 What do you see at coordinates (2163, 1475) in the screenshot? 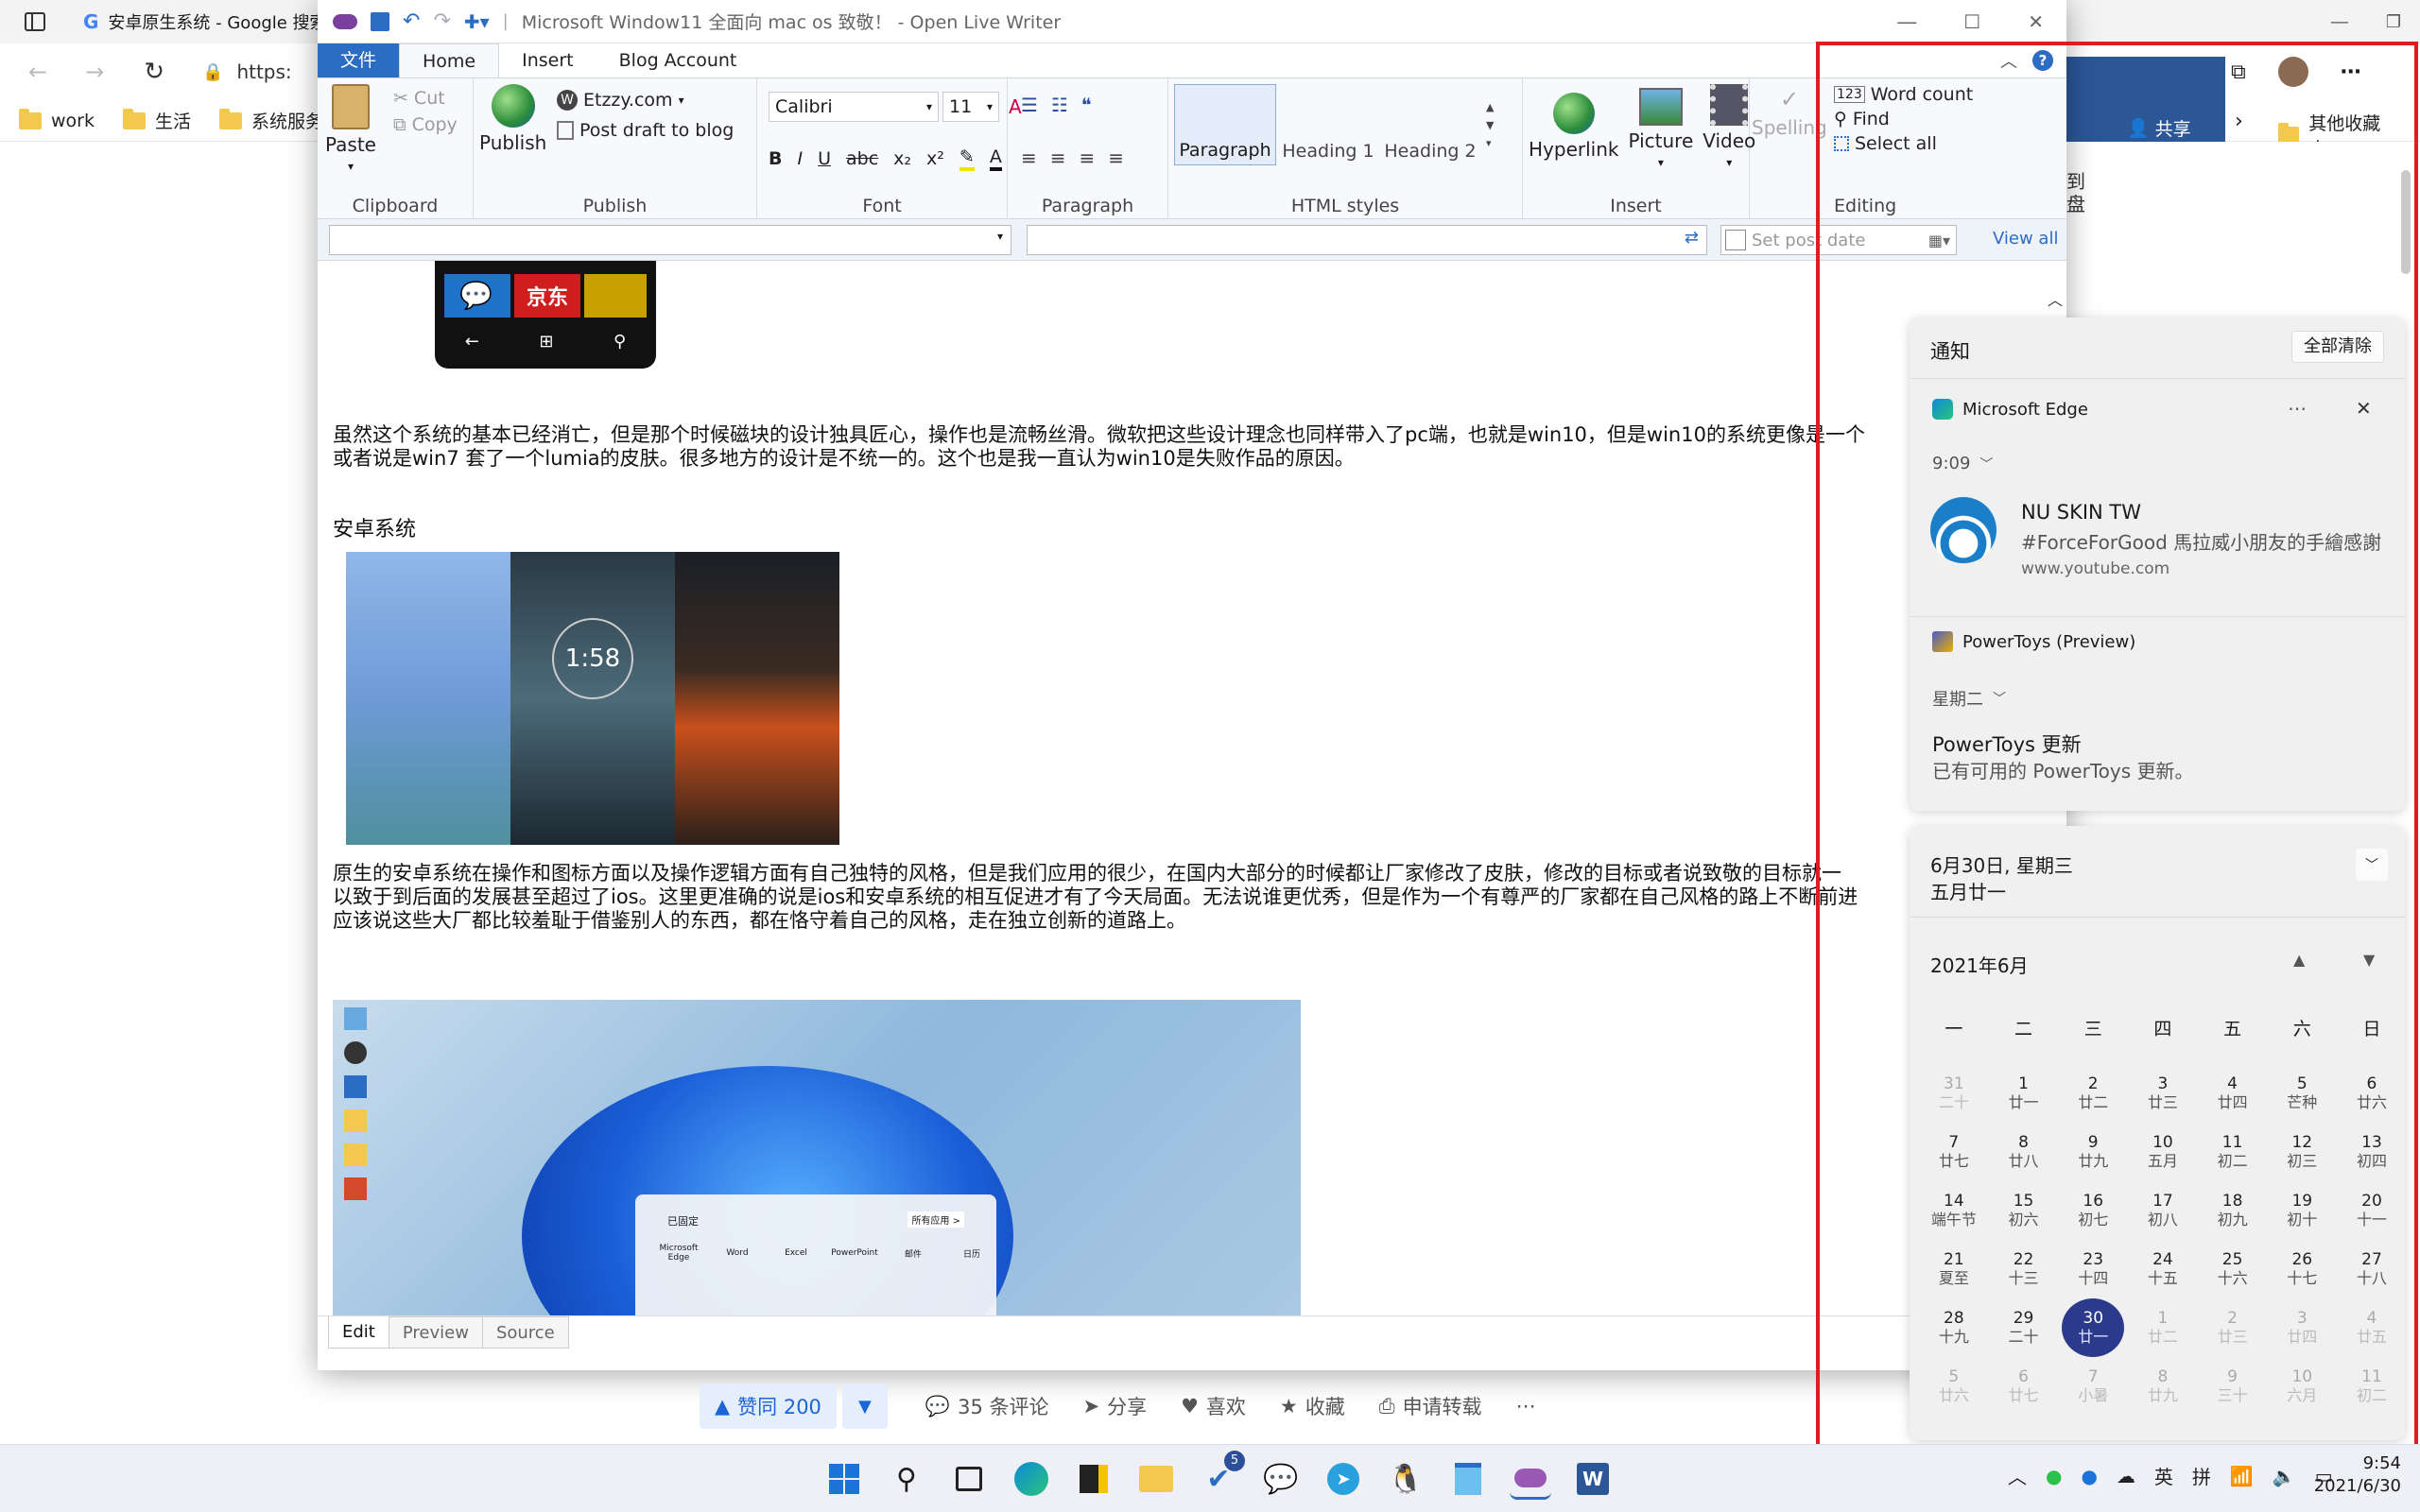
I see `ime-language: 英` at bounding box center [2163, 1475].